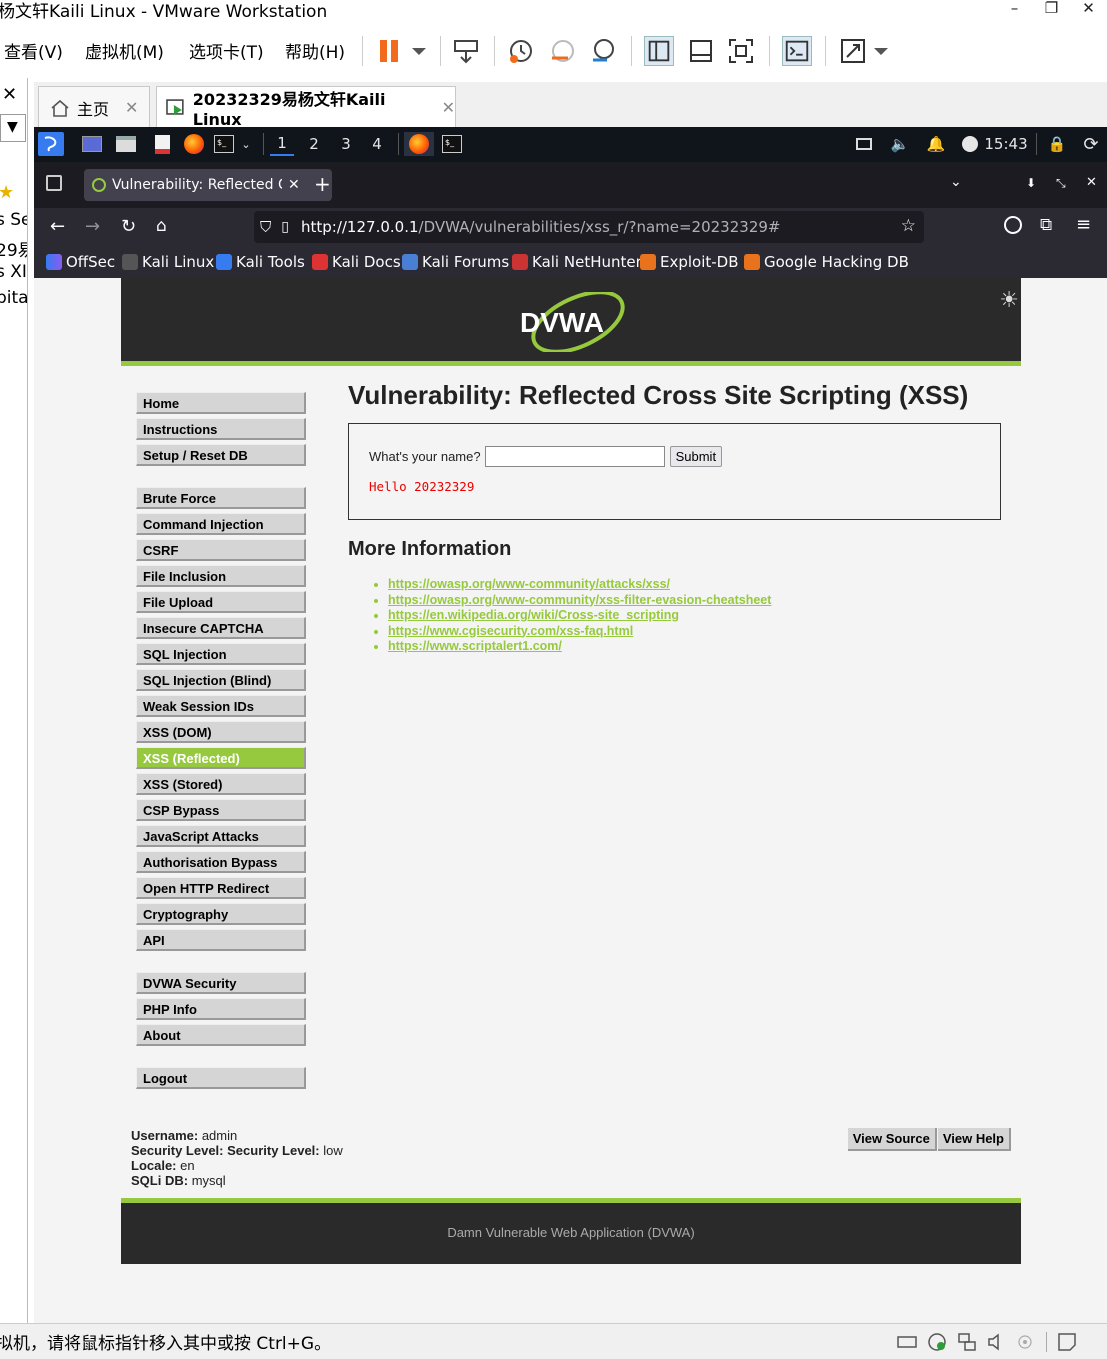 Image resolution: width=1107 pixels, height=1359 pixels. What do you see at coordinates (1051, 10) in the screenshot?
I see `restore-icon: ❐` at bounding box center [1051, 10].